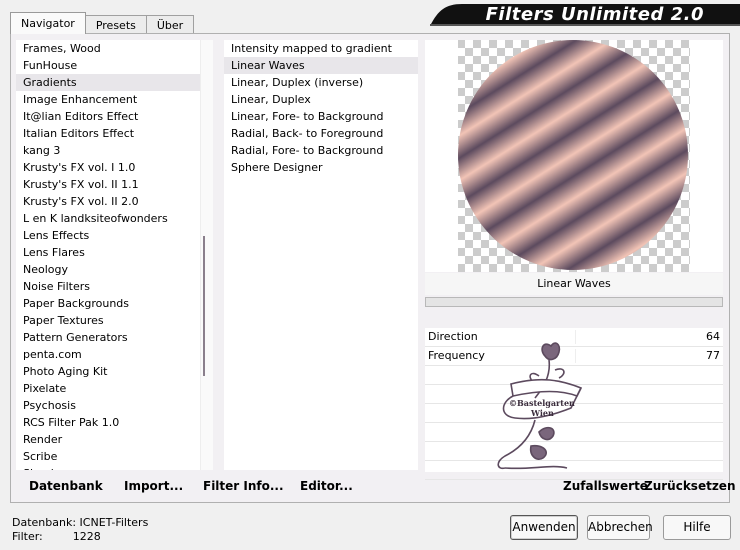 This screenshot has width=740, height=550. What do you see at coordinates (542, 403) in the screenshot?
I see `watermark-text-1: ©Bastelgarten` at bounding box center [542, 403].